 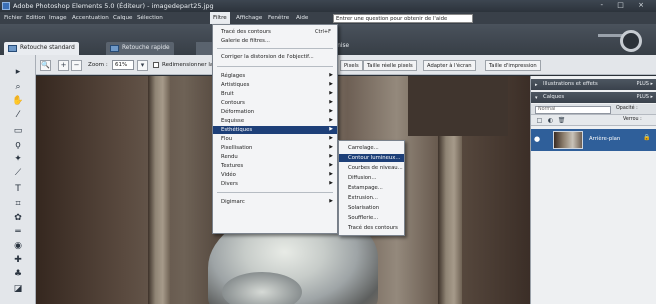 I want to click on crop-tool-icon: ⌗, so click(x=18, y=204).